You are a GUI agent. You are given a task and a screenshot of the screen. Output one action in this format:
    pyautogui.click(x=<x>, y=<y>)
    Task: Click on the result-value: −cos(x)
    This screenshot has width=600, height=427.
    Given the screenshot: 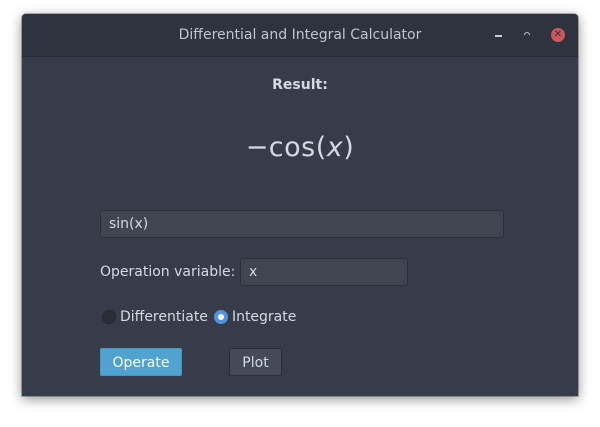 What is the action you would take?
    pyautogui.click(x=300, y=147)
    